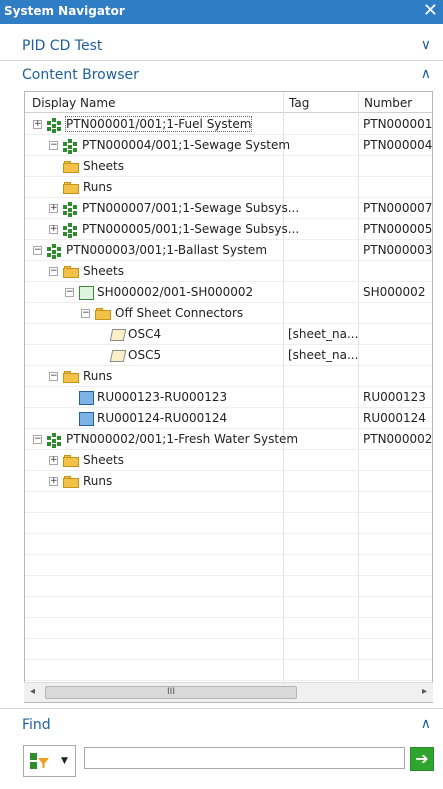 This screenshot has height=789, width=443. Describe the element at coordinates (157, 251) in the screenshot. I see `cell-display-name: PTN000003/001;1-Ballast System` at that location.